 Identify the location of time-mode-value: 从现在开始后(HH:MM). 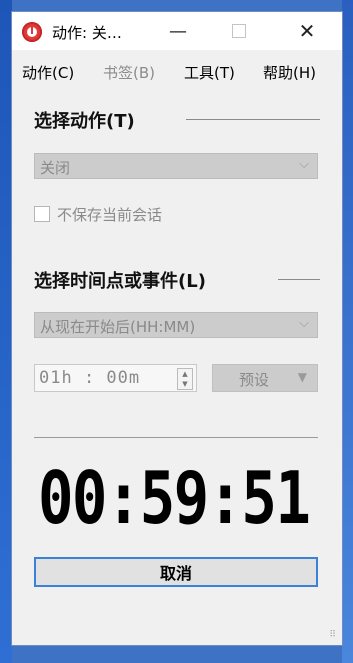
(118, 327).